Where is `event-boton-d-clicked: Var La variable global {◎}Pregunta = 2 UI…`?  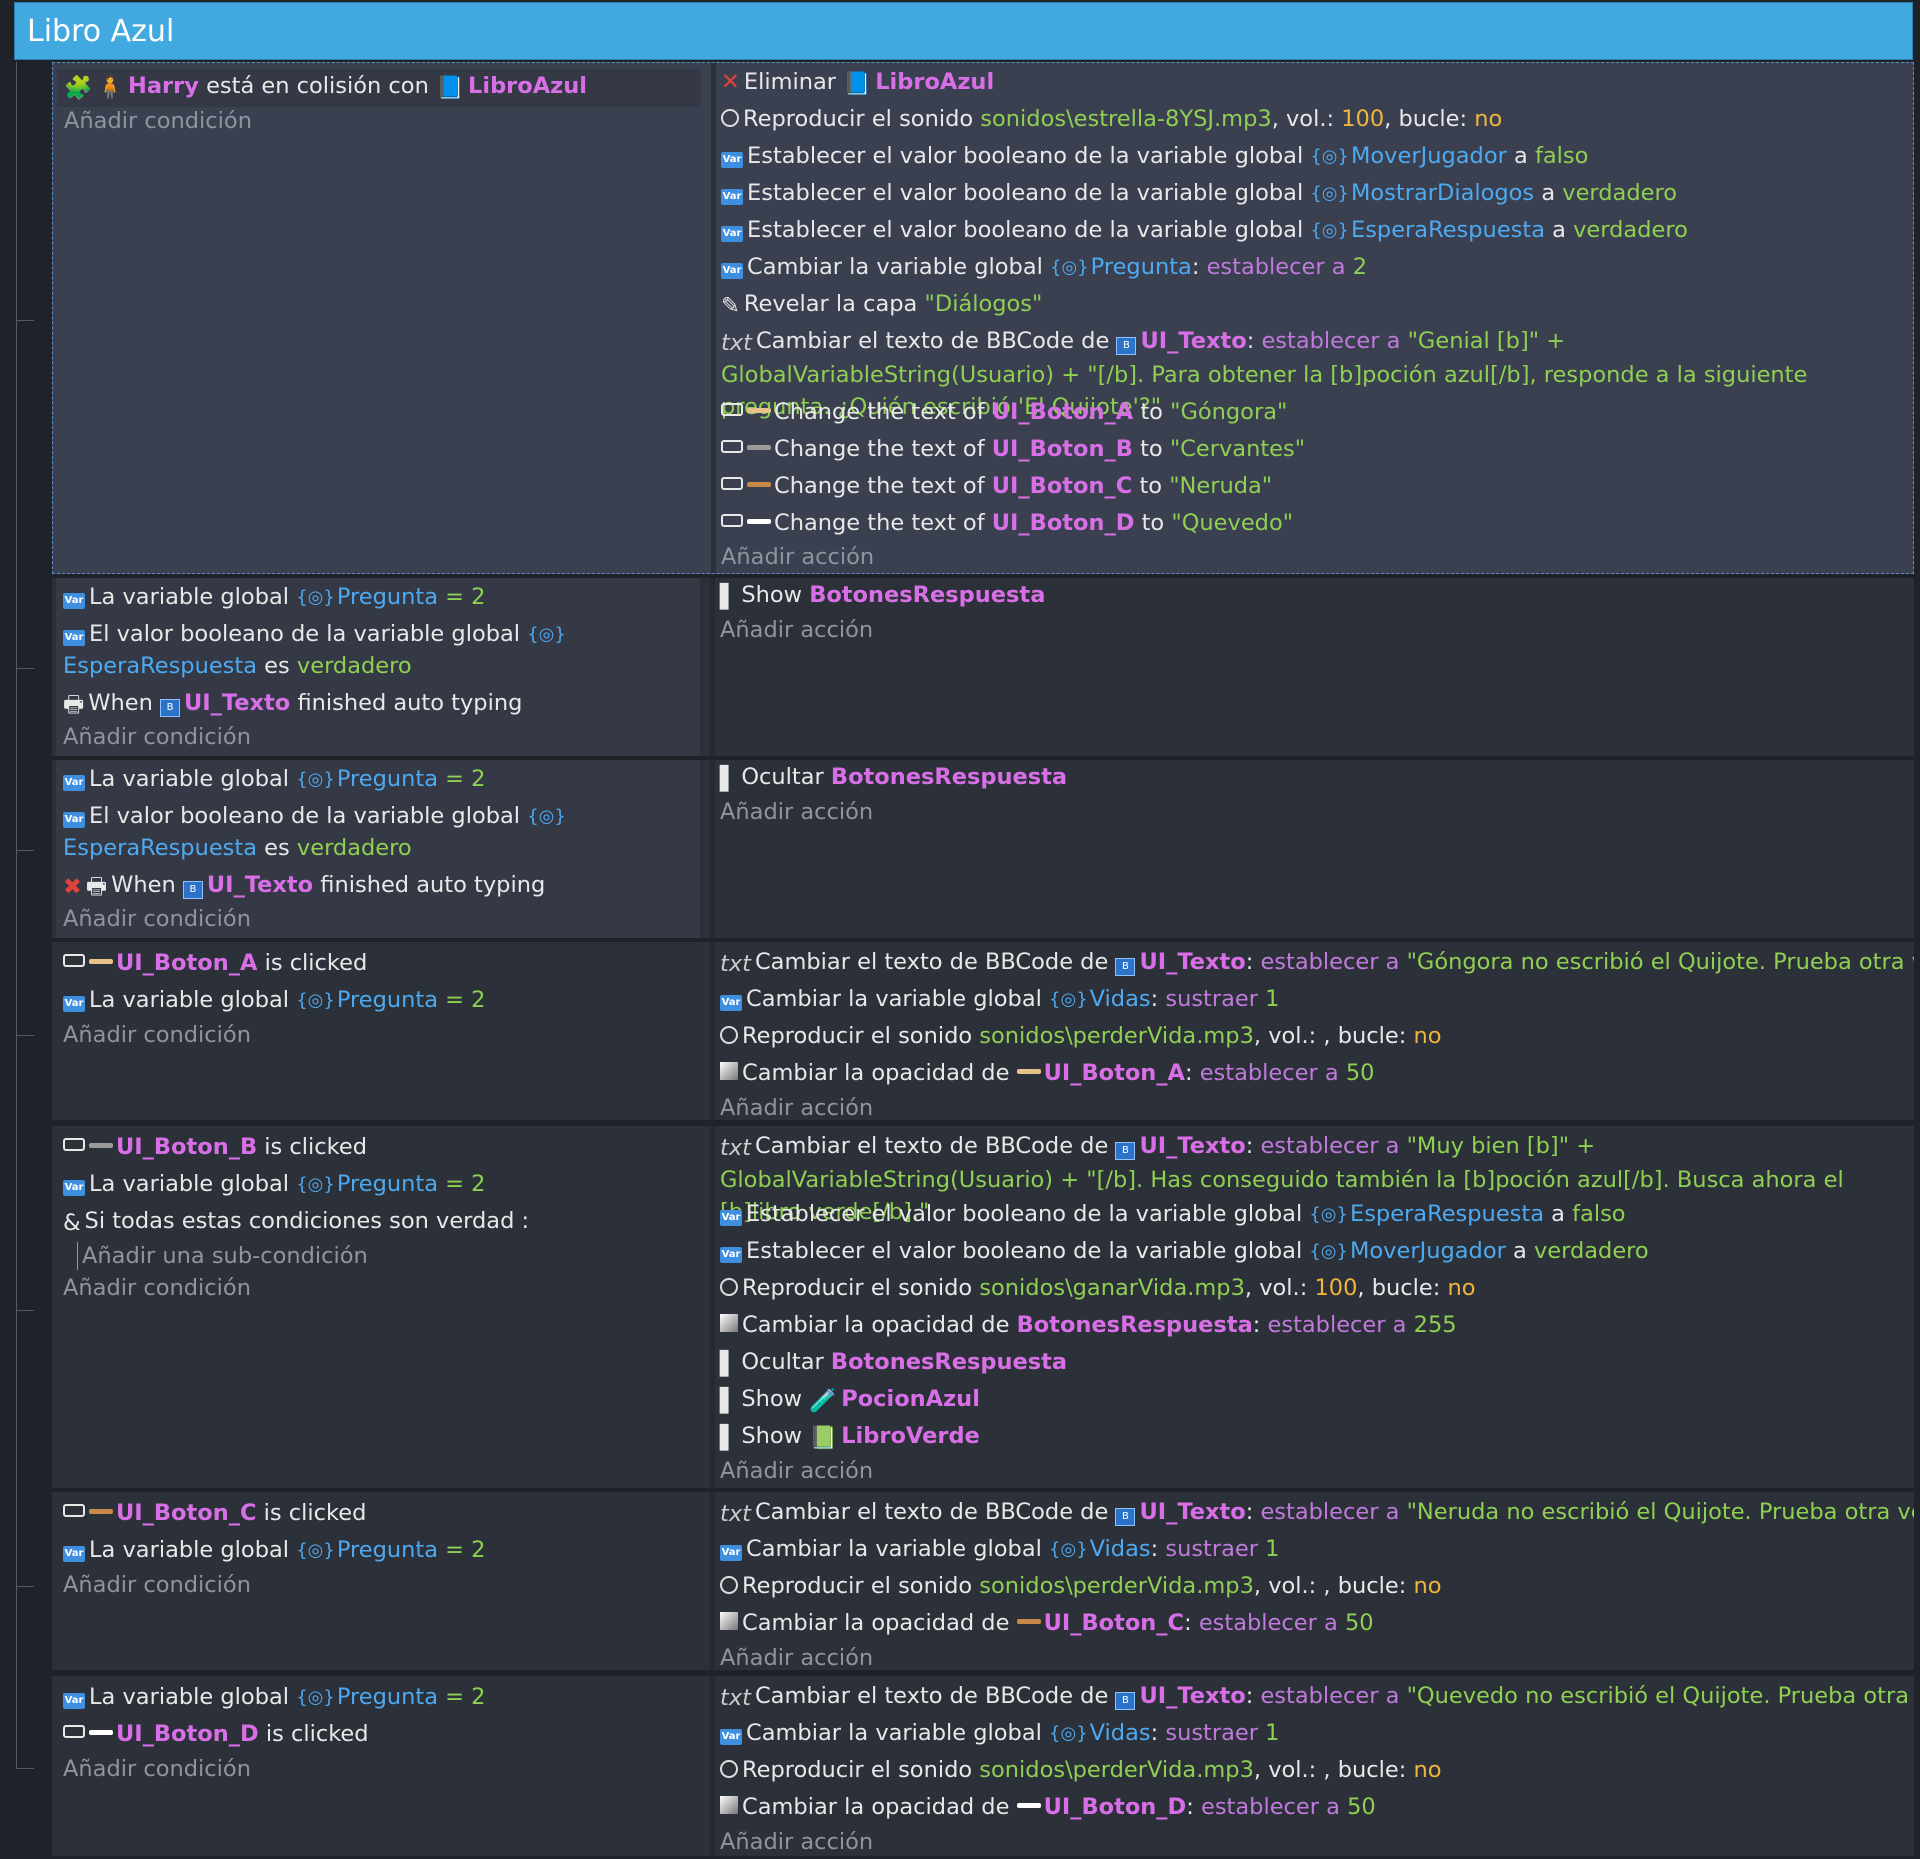
event-boton-d-clicked: Var La variable global {◎}Pregunta = 2 UI… is located at coordinates (983, 1766).